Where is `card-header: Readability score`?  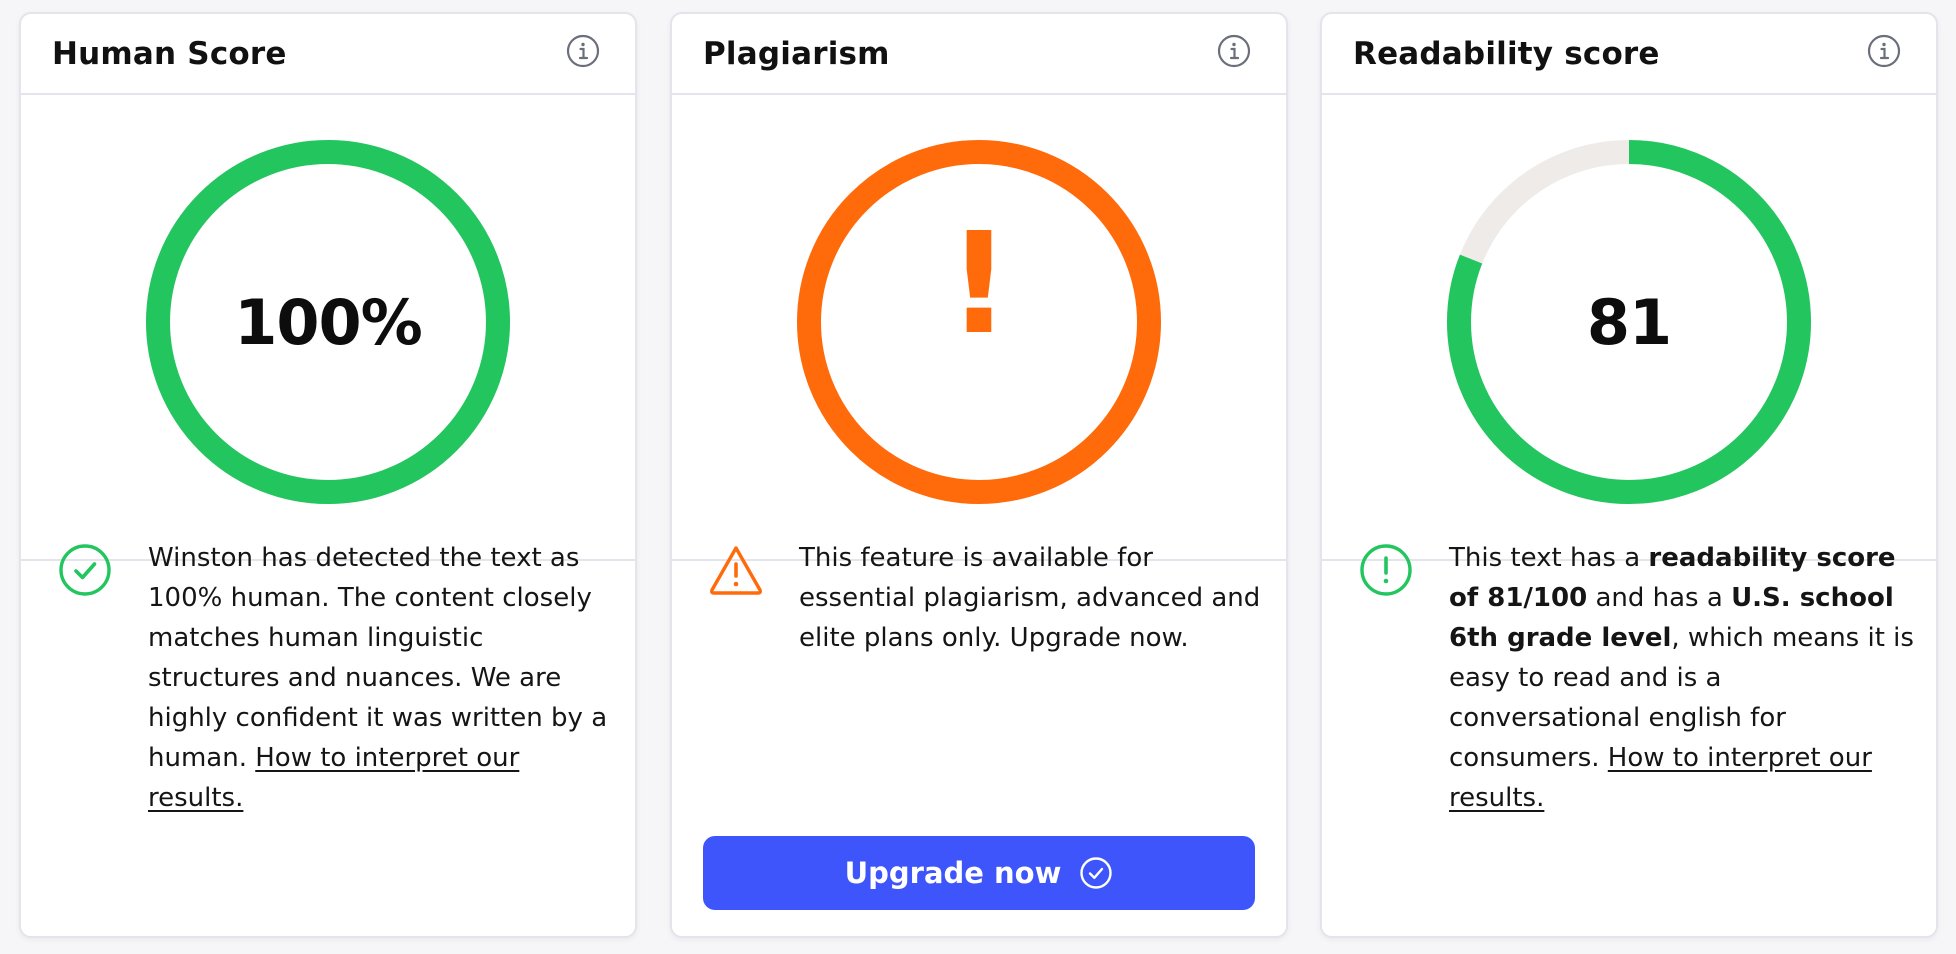
card-header: Readability score is located at coordinates (1629, 54).